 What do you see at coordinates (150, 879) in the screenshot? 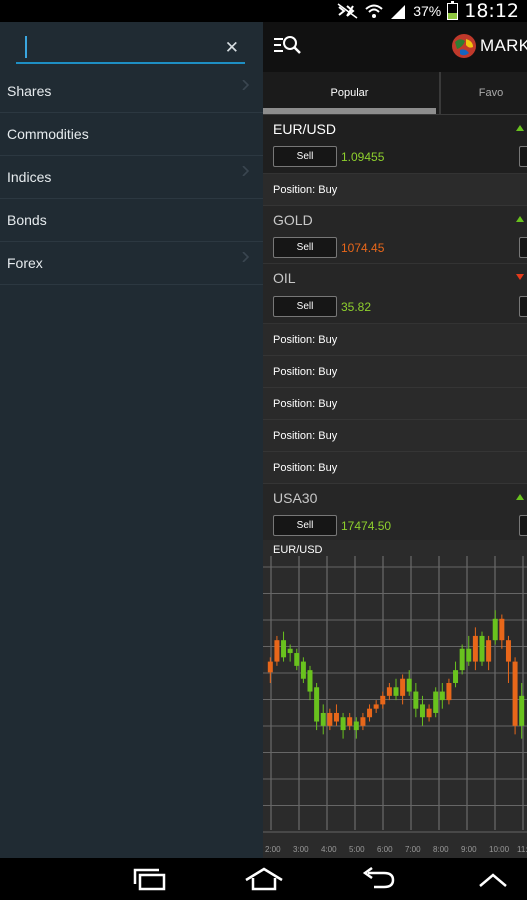
I see `recent-apps-icon` at bounding box center [150, 879].